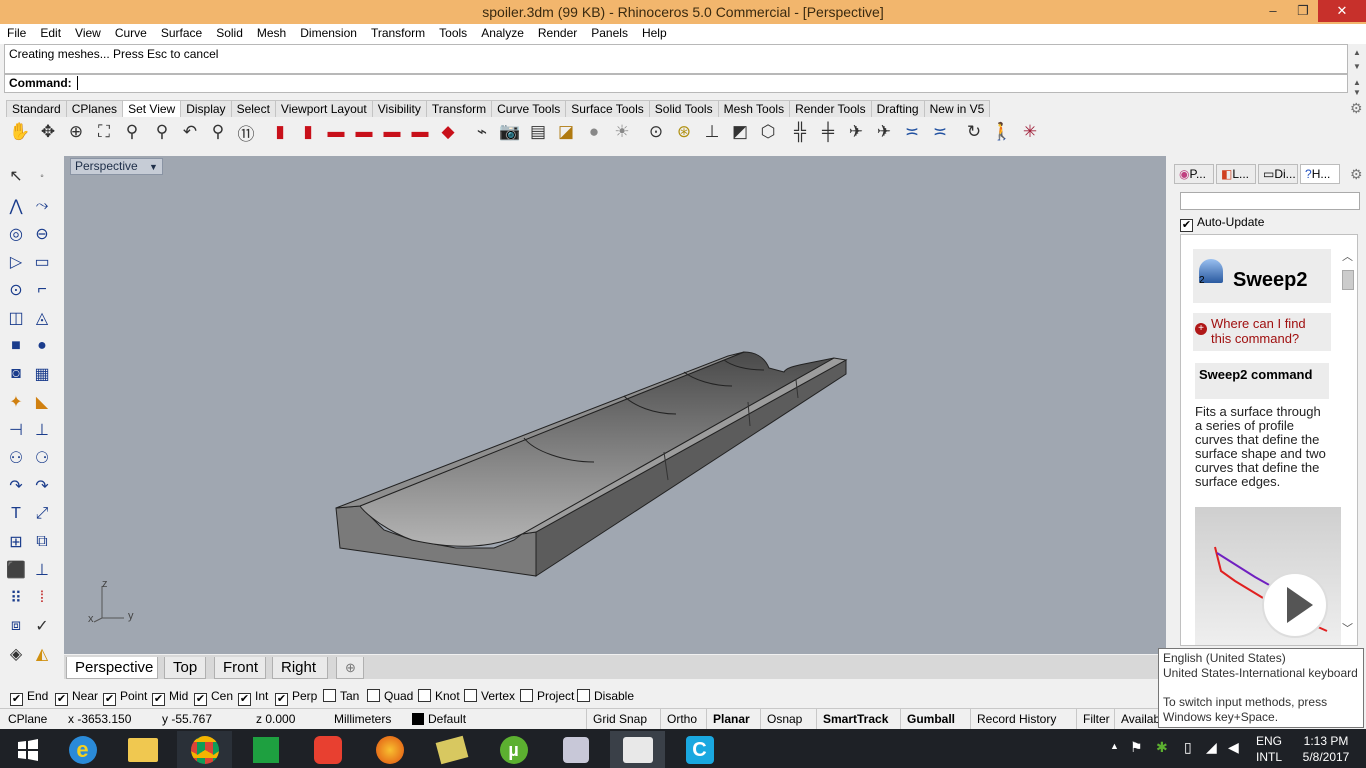 The height and width of the screenshot is (768, 1366). What do you see at coordinates (42, 570) in the screenshot?
I see `dimension-icon: ⊥` at bounding box center [42, 570].